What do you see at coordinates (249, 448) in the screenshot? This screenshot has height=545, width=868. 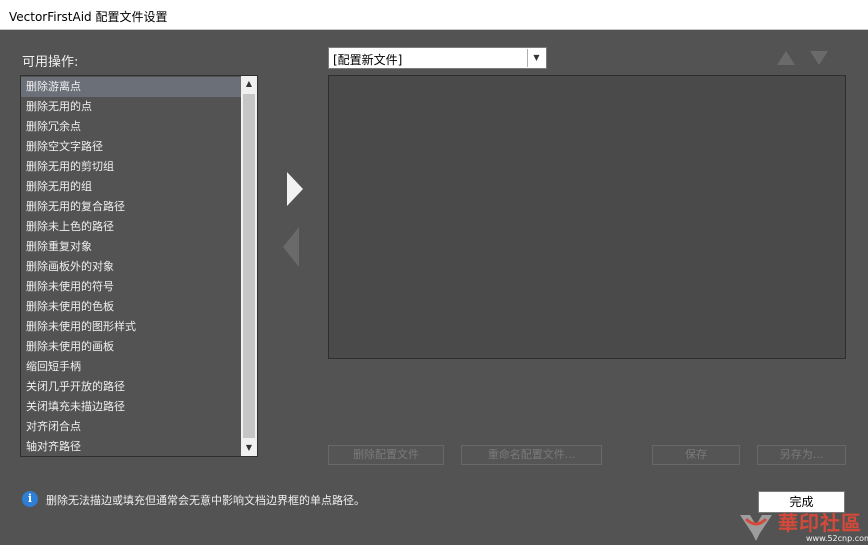 I see `scroll-down-icon: ▼` at bounding box center [249, 448].